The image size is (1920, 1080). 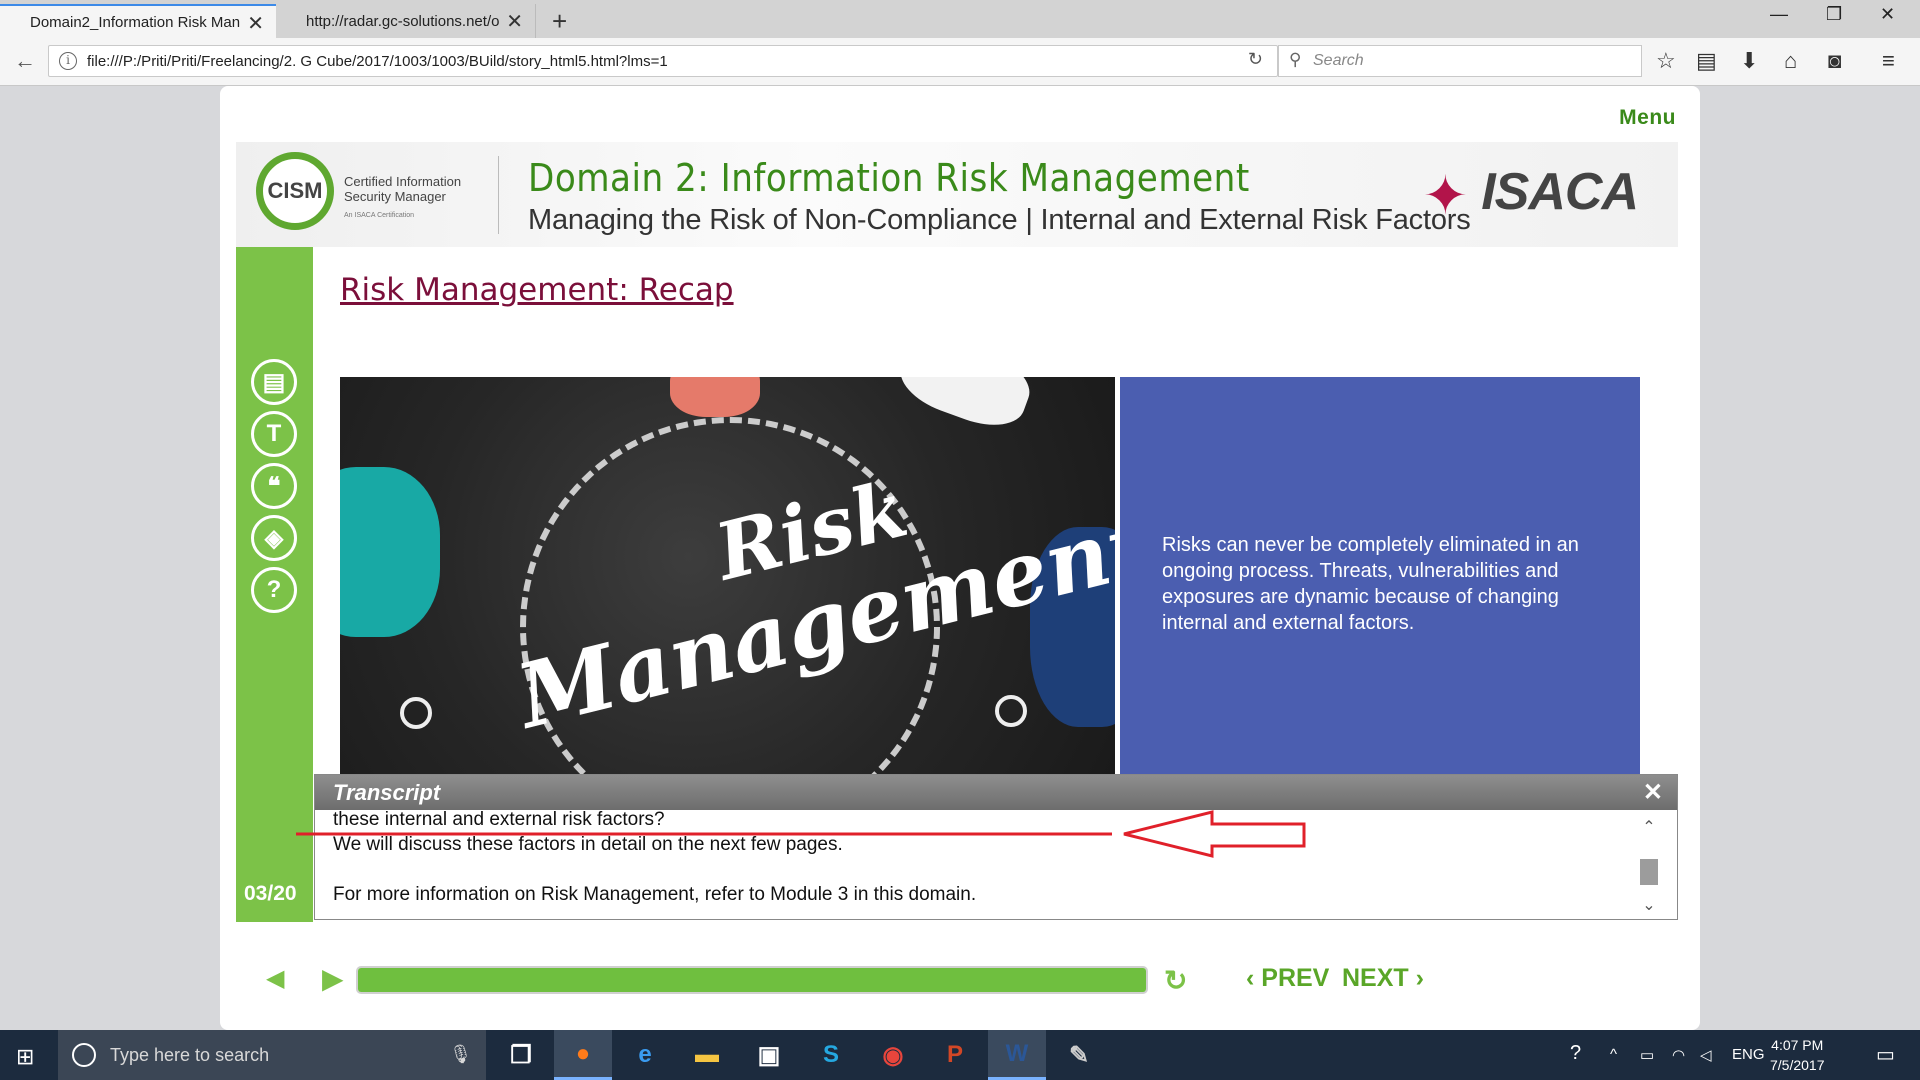 I want to click on course-sidebar: ▤ T ❝ ◈ ? 03/20, so click(x=274, y=584).